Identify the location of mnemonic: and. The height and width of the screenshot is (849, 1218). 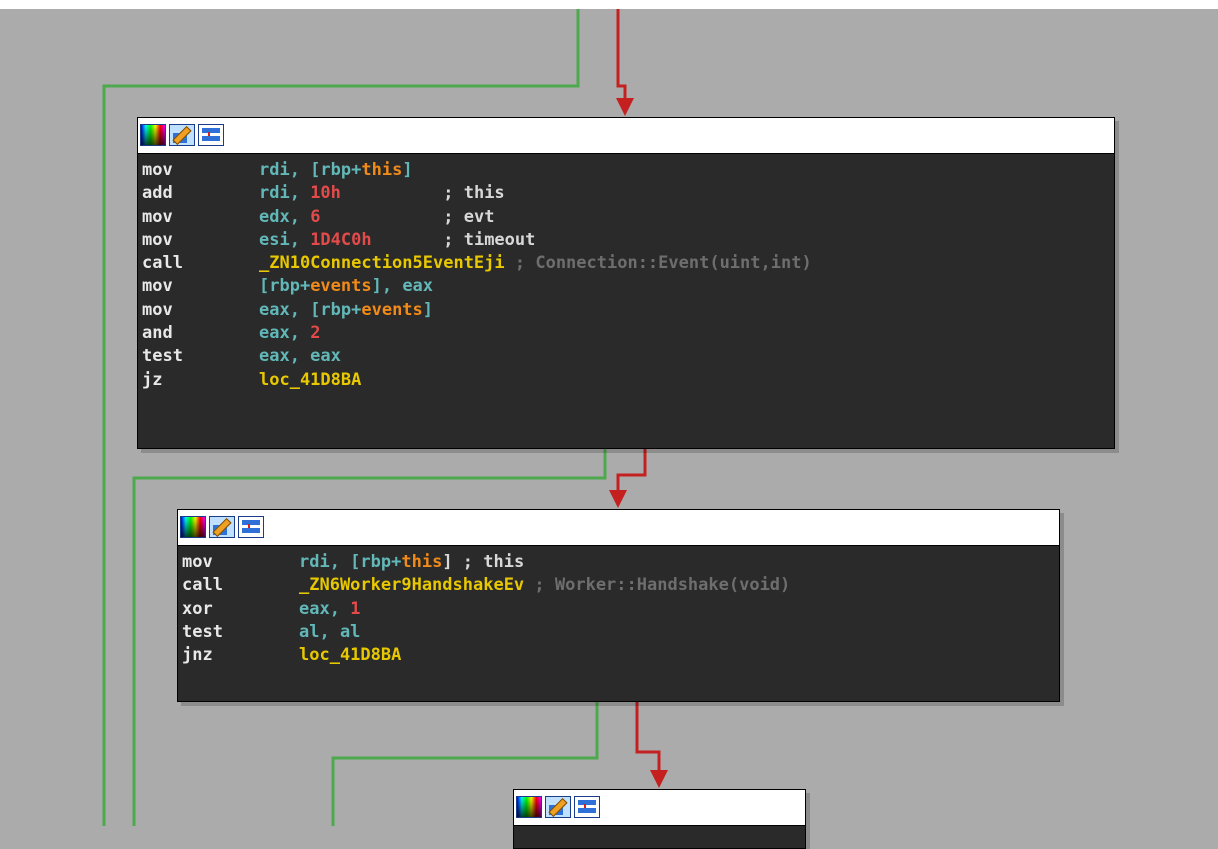
(157, 333).